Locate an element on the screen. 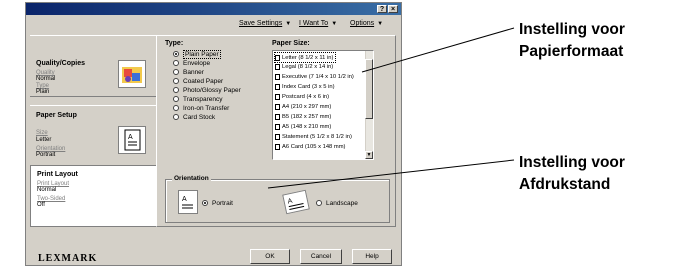 The width and height of the screenshot is (686, 269). orientation-callout-line is located at coordinates (391, 174).